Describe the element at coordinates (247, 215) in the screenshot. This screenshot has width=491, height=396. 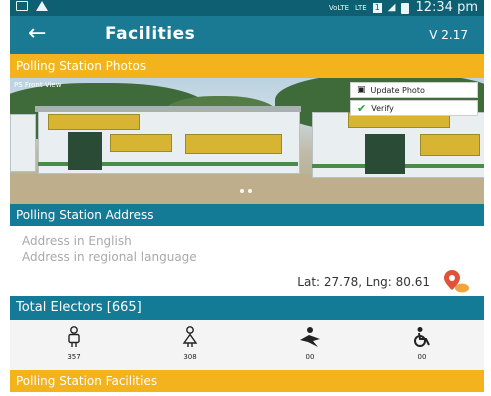
I see `section-header-address: Polling Station Address` at that location.